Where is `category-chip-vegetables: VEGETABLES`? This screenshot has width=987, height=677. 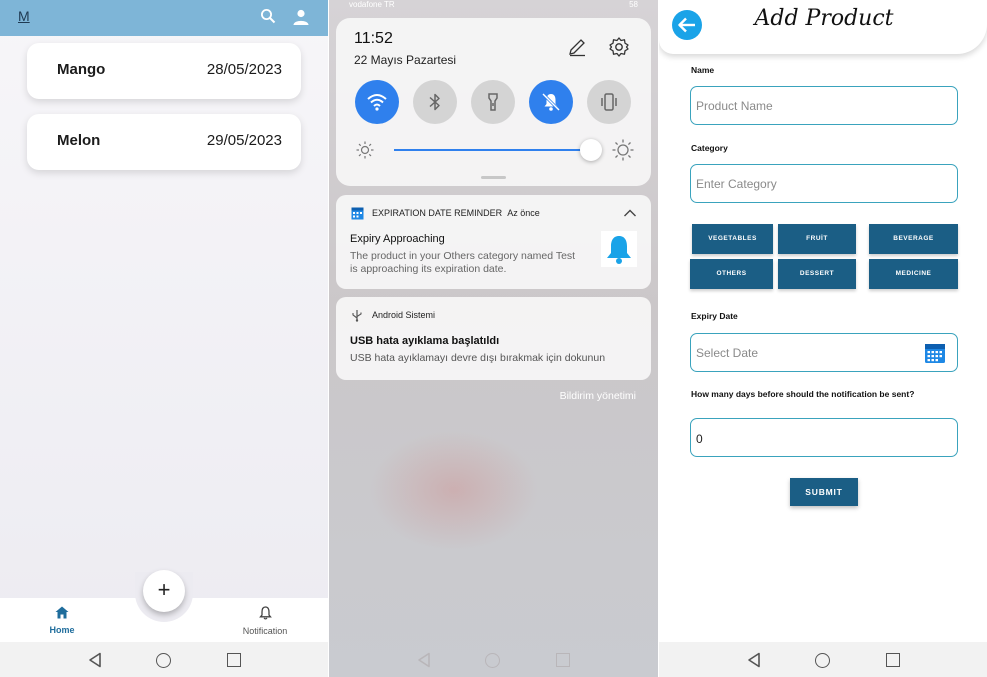
category-chip-vegetables: VEGETABLES is located at coordinates (732, 239).